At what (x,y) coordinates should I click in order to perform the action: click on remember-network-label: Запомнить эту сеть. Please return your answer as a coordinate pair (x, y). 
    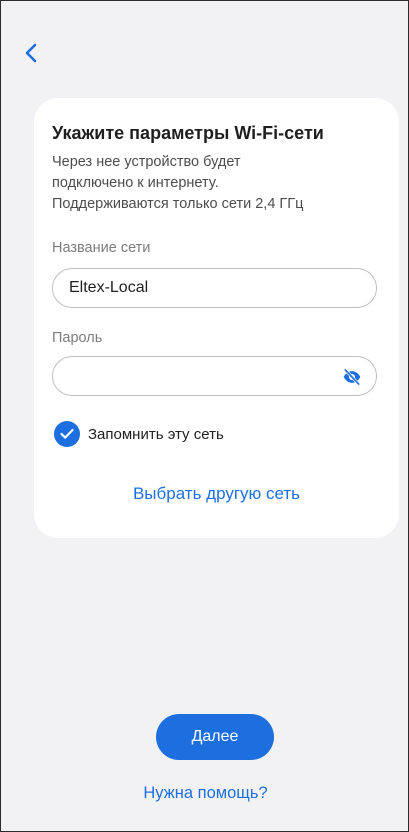
    Looking at the image, I should click on (156, 434).